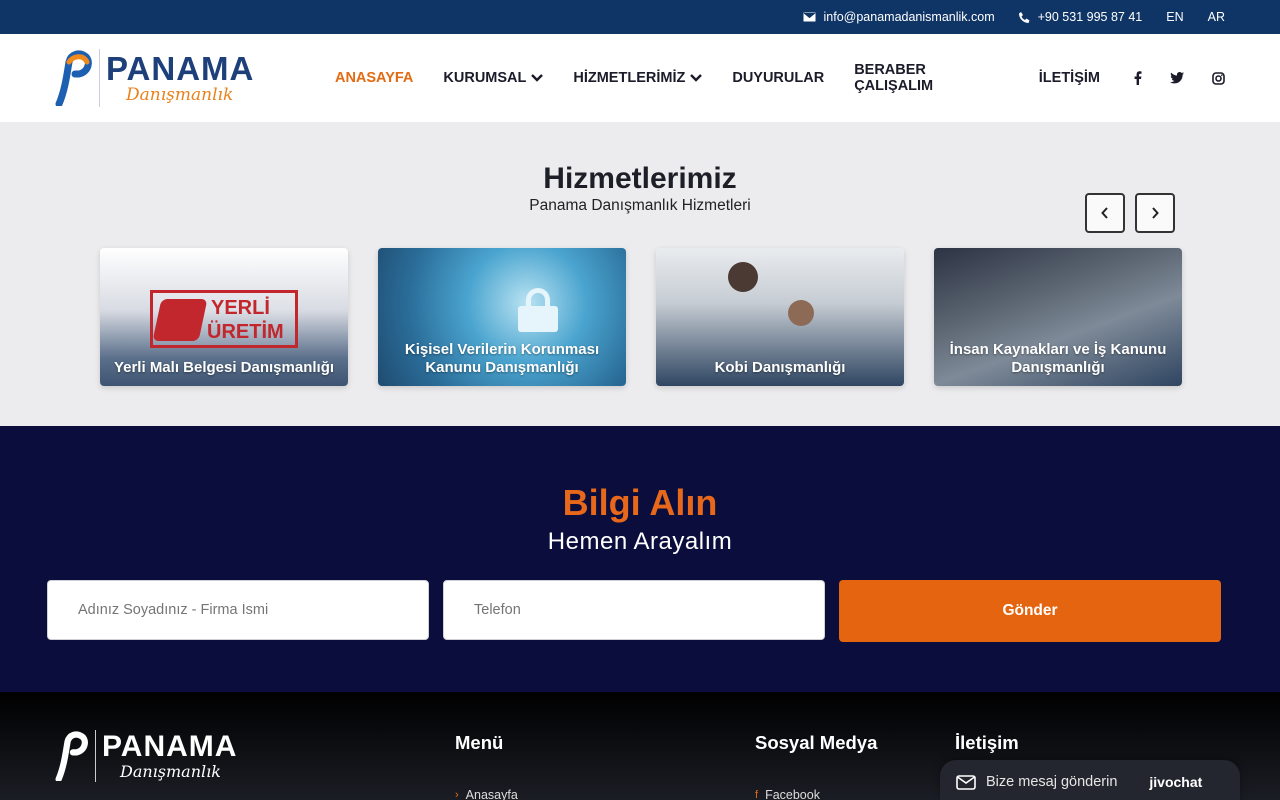 Image resolution: width=1280 pixels, height=800 pixels. What do you see at coordinates (238, 610) in the screenshot?
I see `name-input` at bounding box center [238, 610].